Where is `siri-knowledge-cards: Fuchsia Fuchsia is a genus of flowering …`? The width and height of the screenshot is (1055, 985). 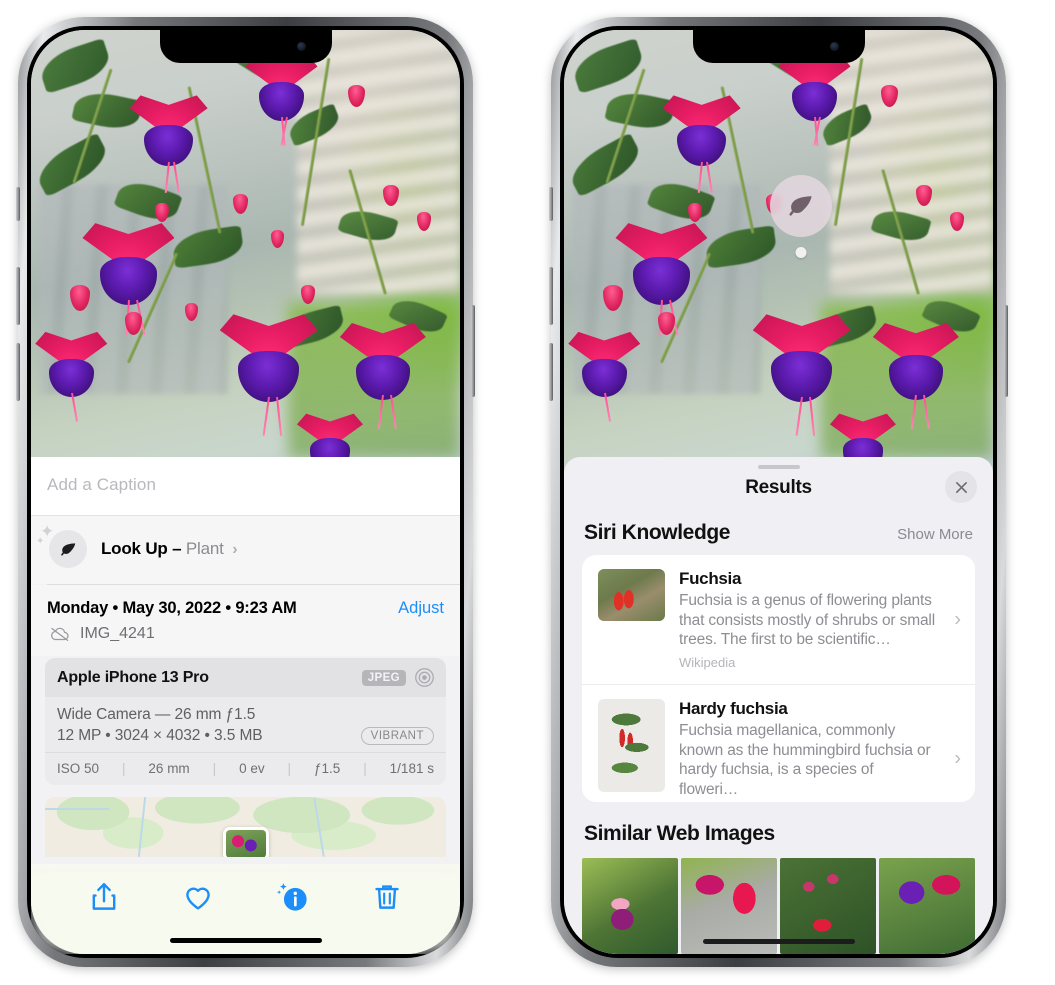
siri-knowledge-cards: Fuchsia Fuchsia is a genus of flowering … is located at coordinates (778, 678).